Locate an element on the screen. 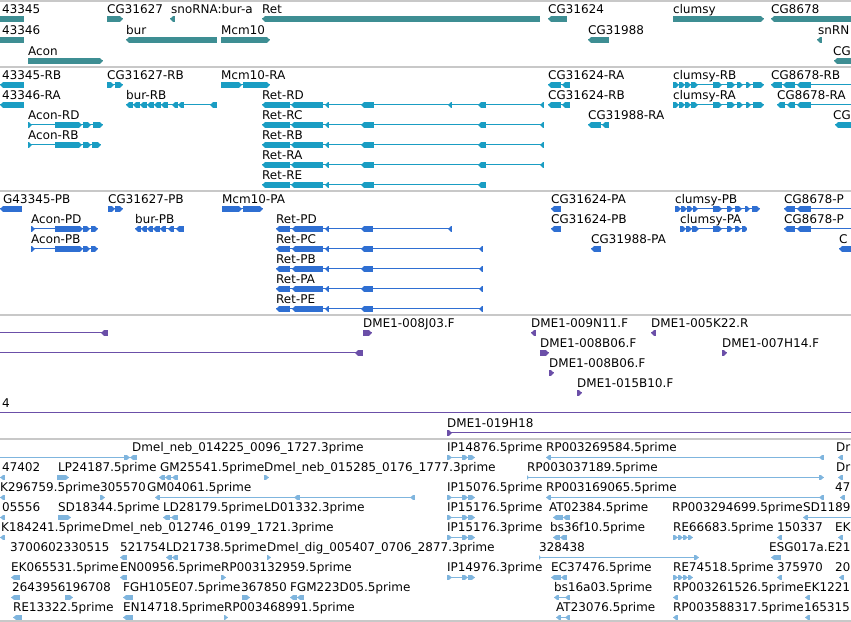 The image size is (851, 622). est-name: RP003468991.5prime is located at coordinates (289, 607).